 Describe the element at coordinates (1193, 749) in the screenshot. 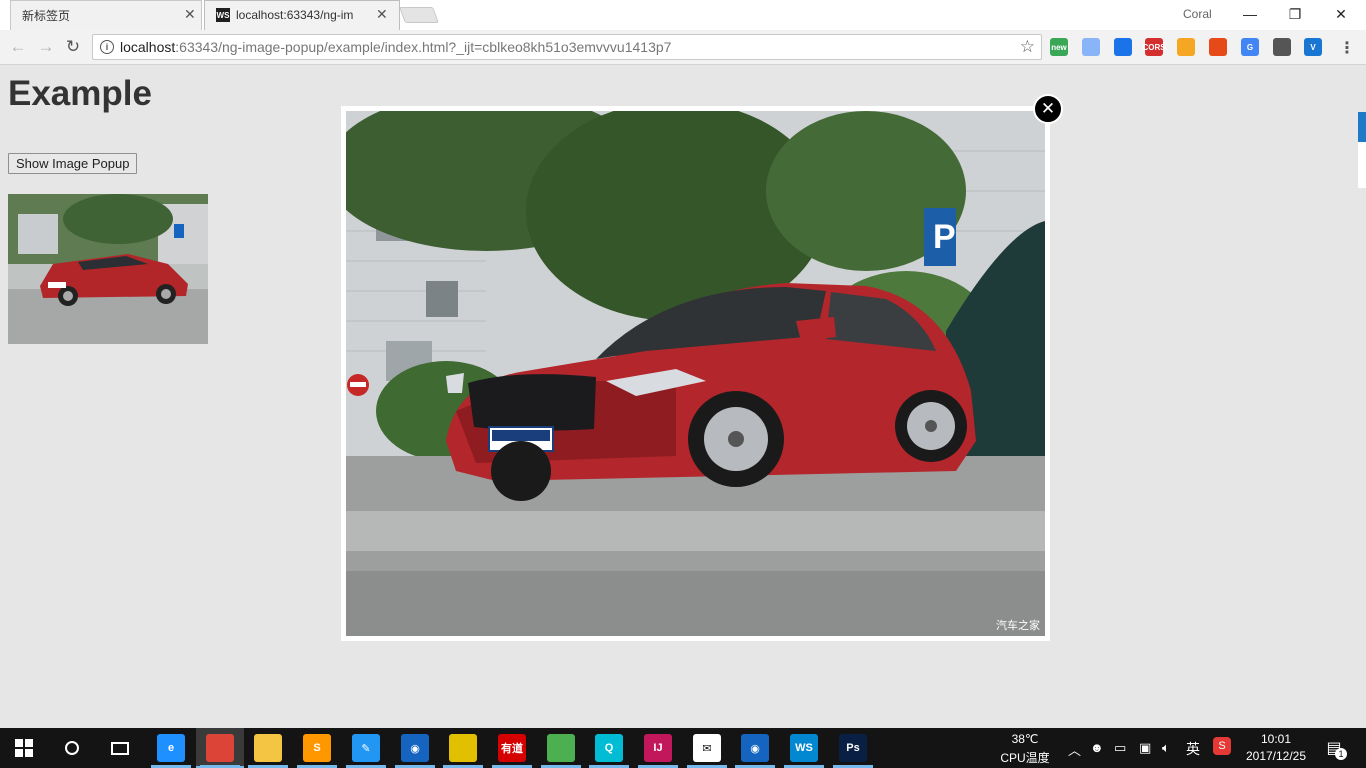

I see `ime-indicator: 英` at that location.